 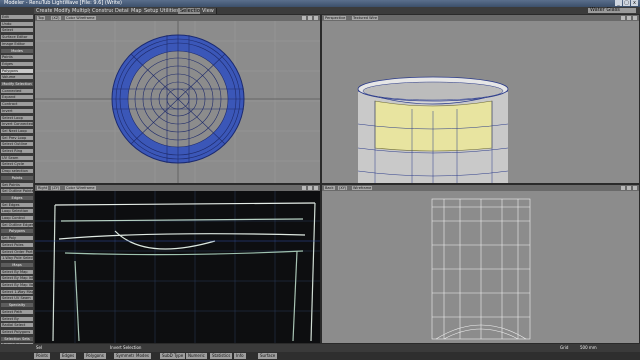 I want to click on sidebar-button: Loop Selection, so click(x=17, y=211).